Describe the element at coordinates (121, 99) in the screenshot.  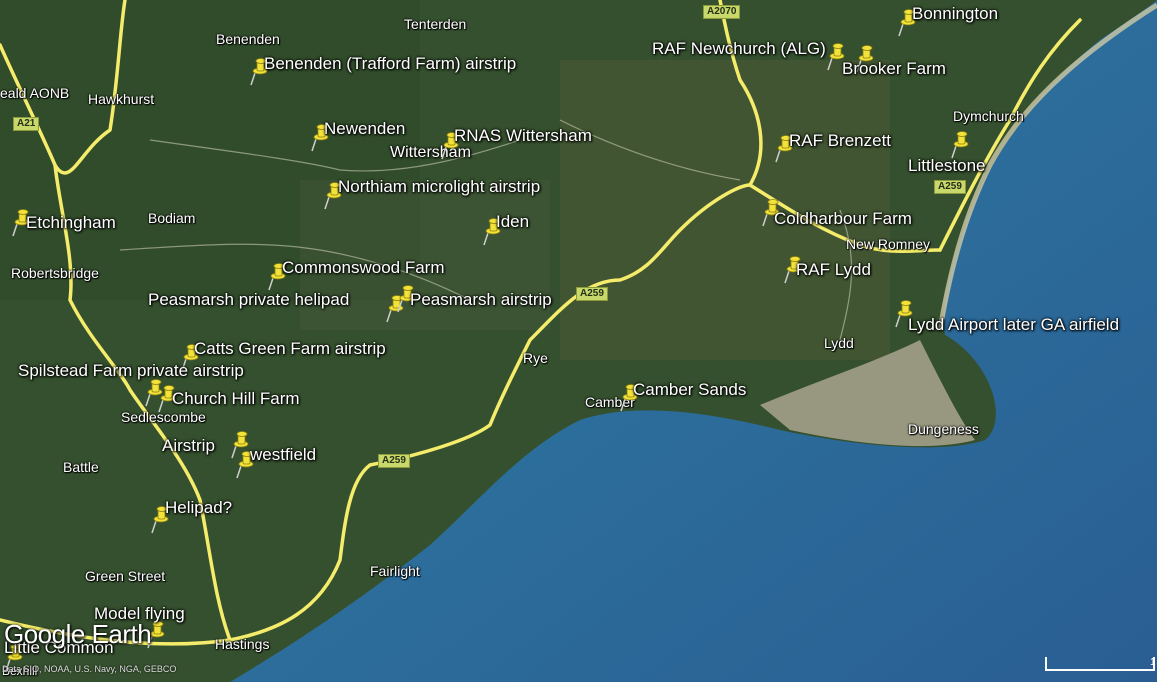
I see `place-label: Hawkhurst` at that location.